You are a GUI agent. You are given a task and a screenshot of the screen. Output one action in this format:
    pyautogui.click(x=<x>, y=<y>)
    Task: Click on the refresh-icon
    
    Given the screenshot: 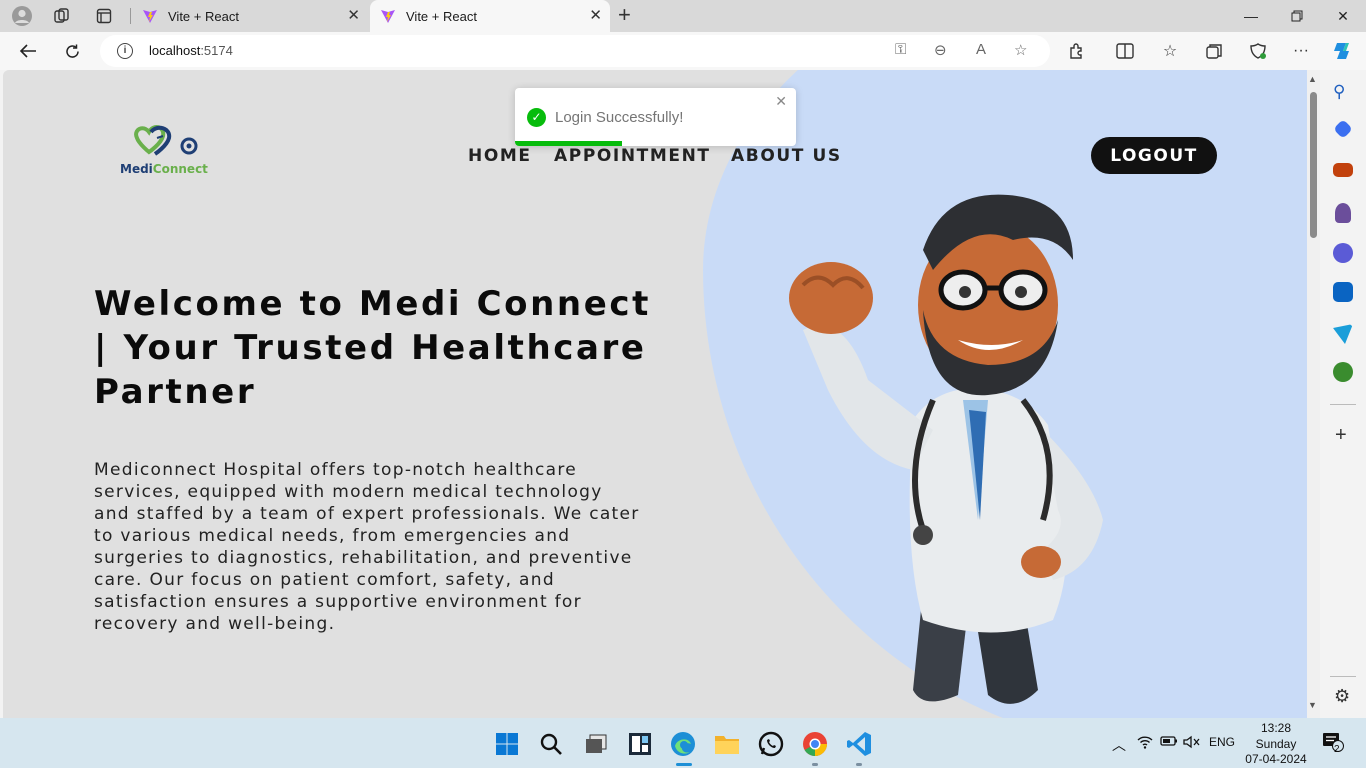 What is the action you would take?
    pyautogui.click(x=72, y=51)
    